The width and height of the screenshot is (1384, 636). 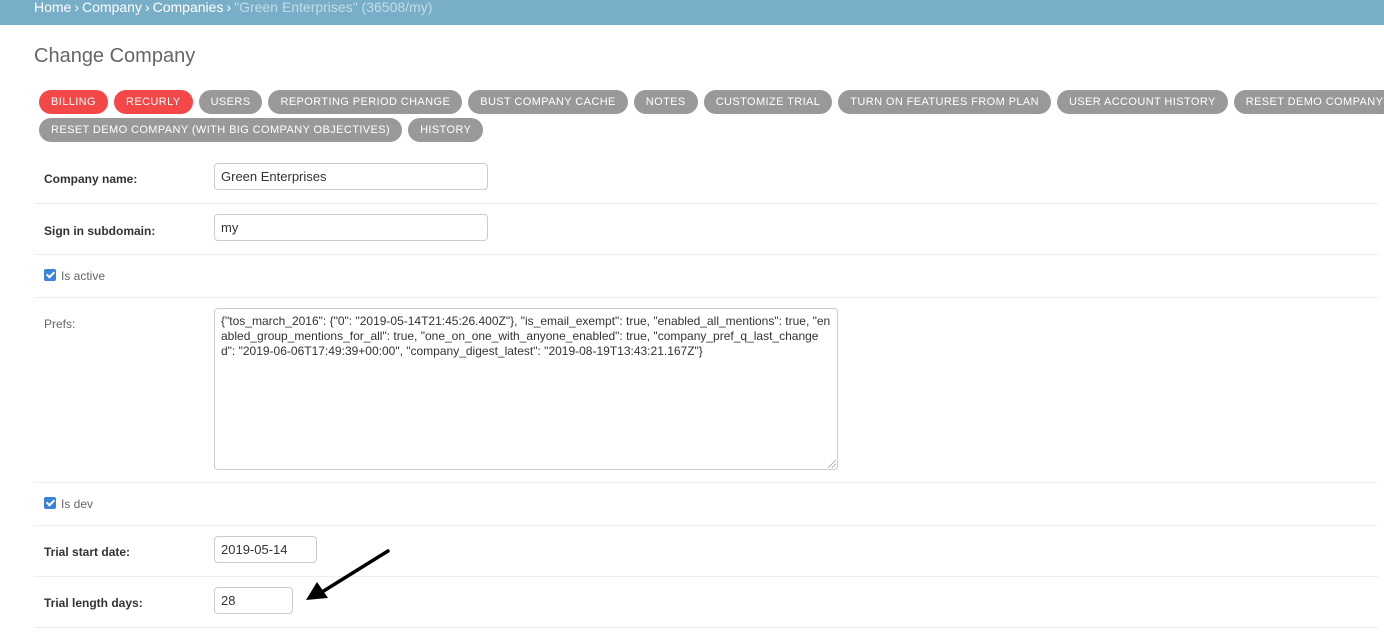 What do you see at coordinates (77, 504) in the screenshot?
I see `is-dev-label: Is dev` at bounding box center [77, 504].